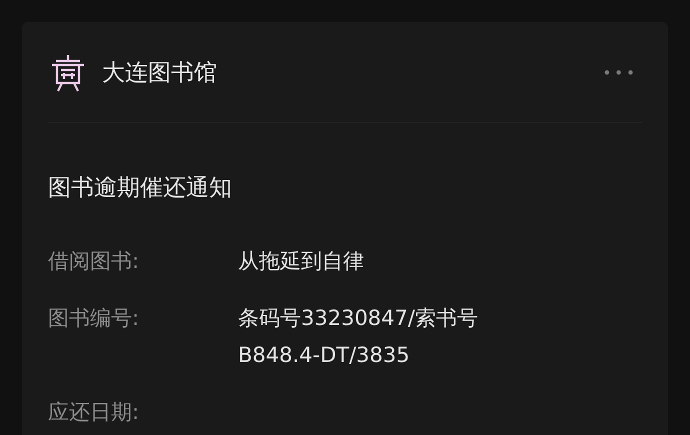 This screenshot has height=435, width=690. Describe the element at coordinates (94, 318) in the screenshot. I see `field-label: 图书编号:` at that location.